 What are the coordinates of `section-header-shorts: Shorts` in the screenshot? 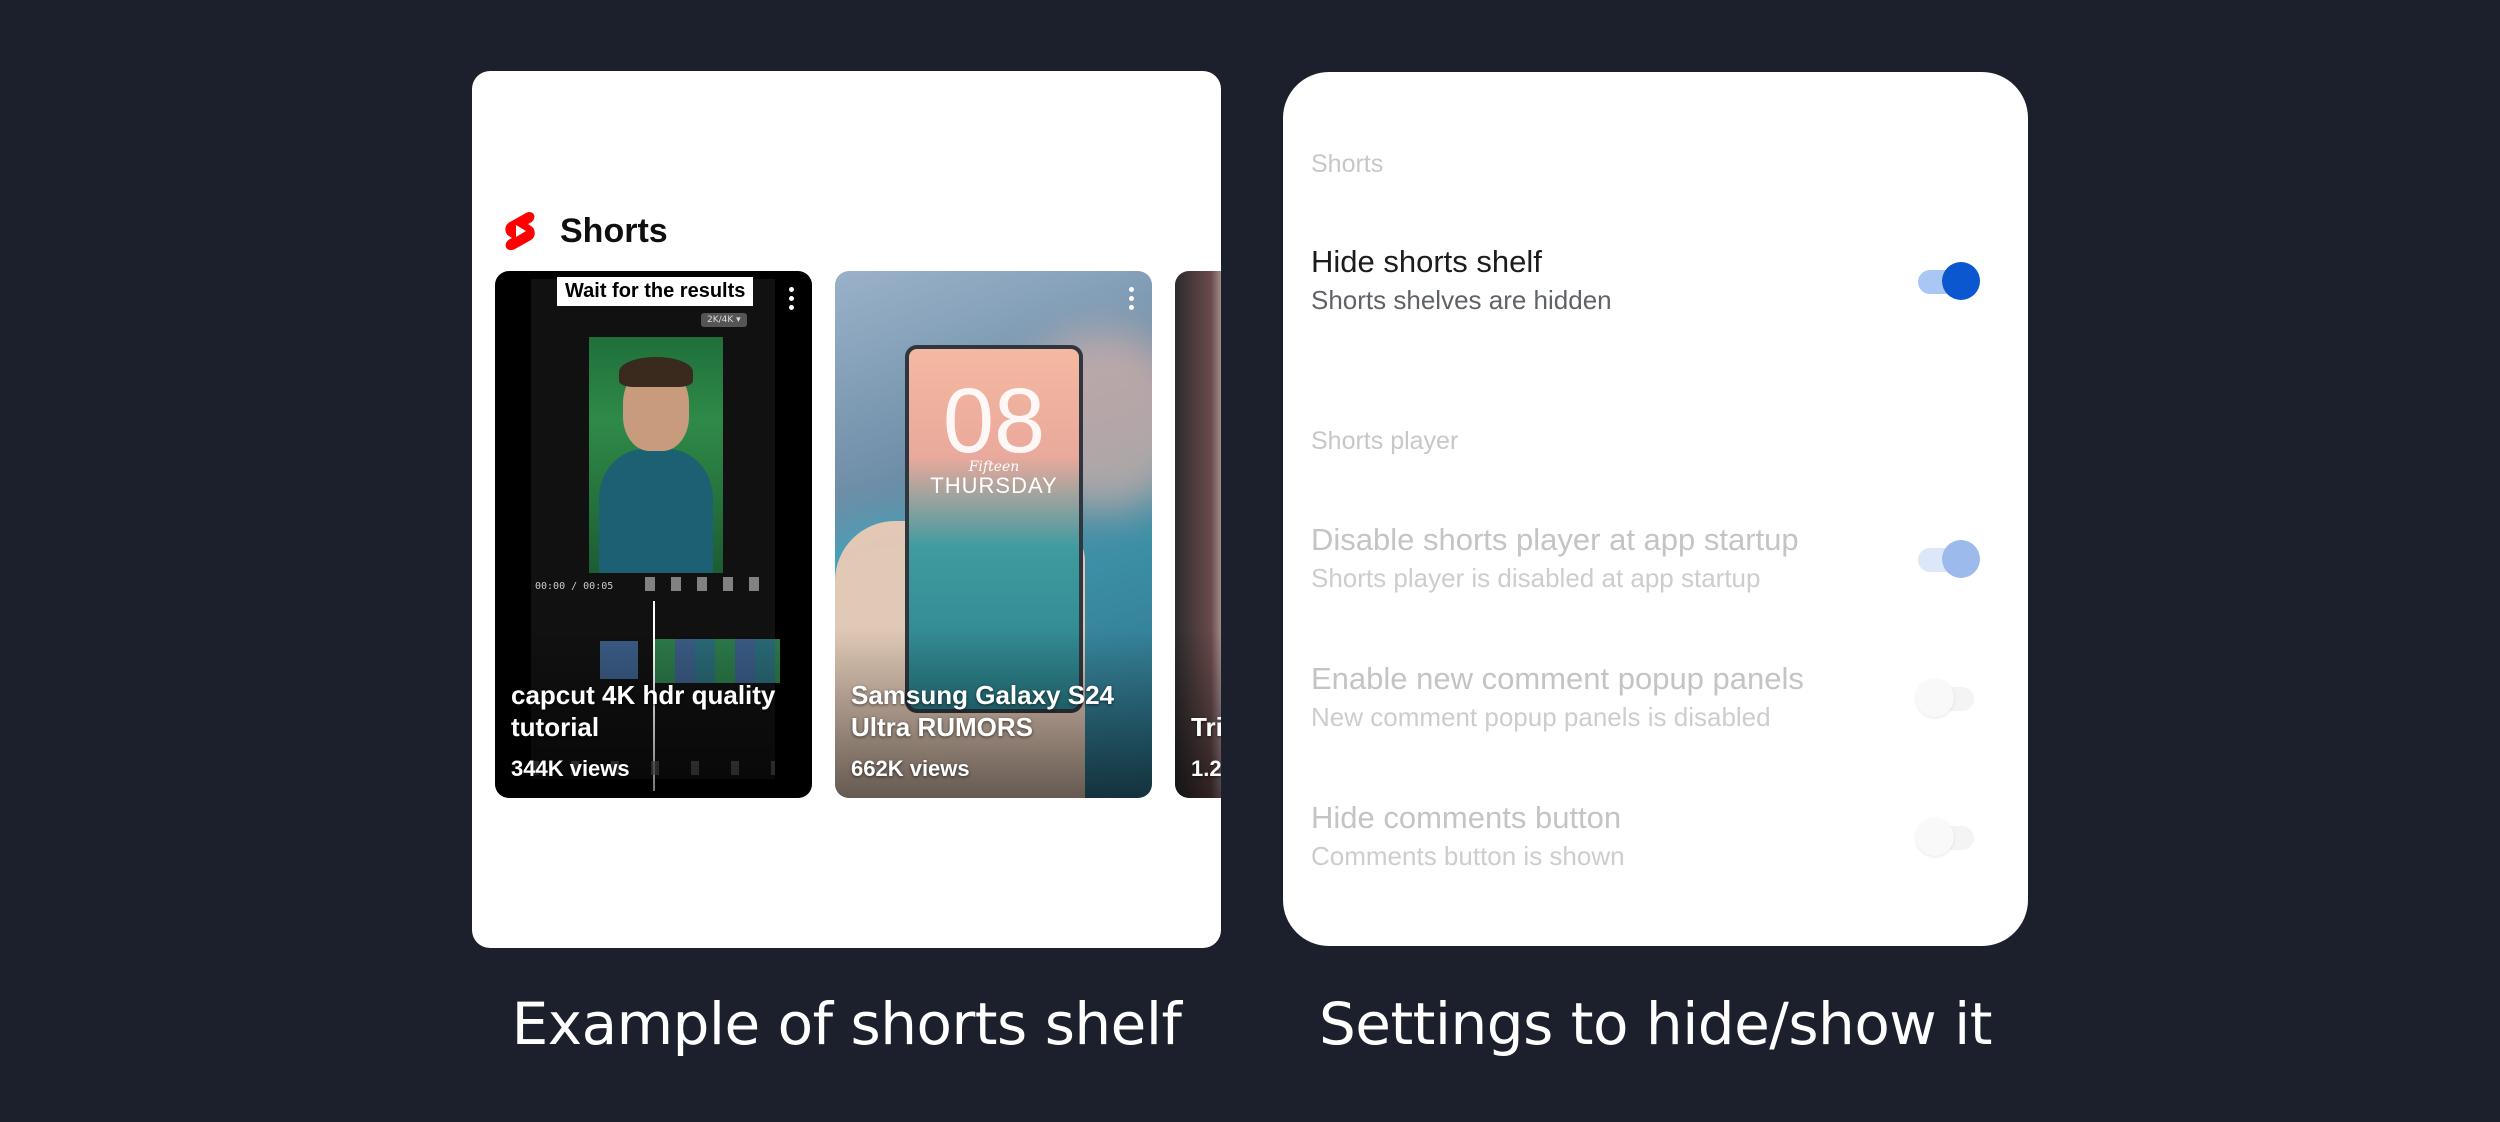 It's located at (1347, 164).